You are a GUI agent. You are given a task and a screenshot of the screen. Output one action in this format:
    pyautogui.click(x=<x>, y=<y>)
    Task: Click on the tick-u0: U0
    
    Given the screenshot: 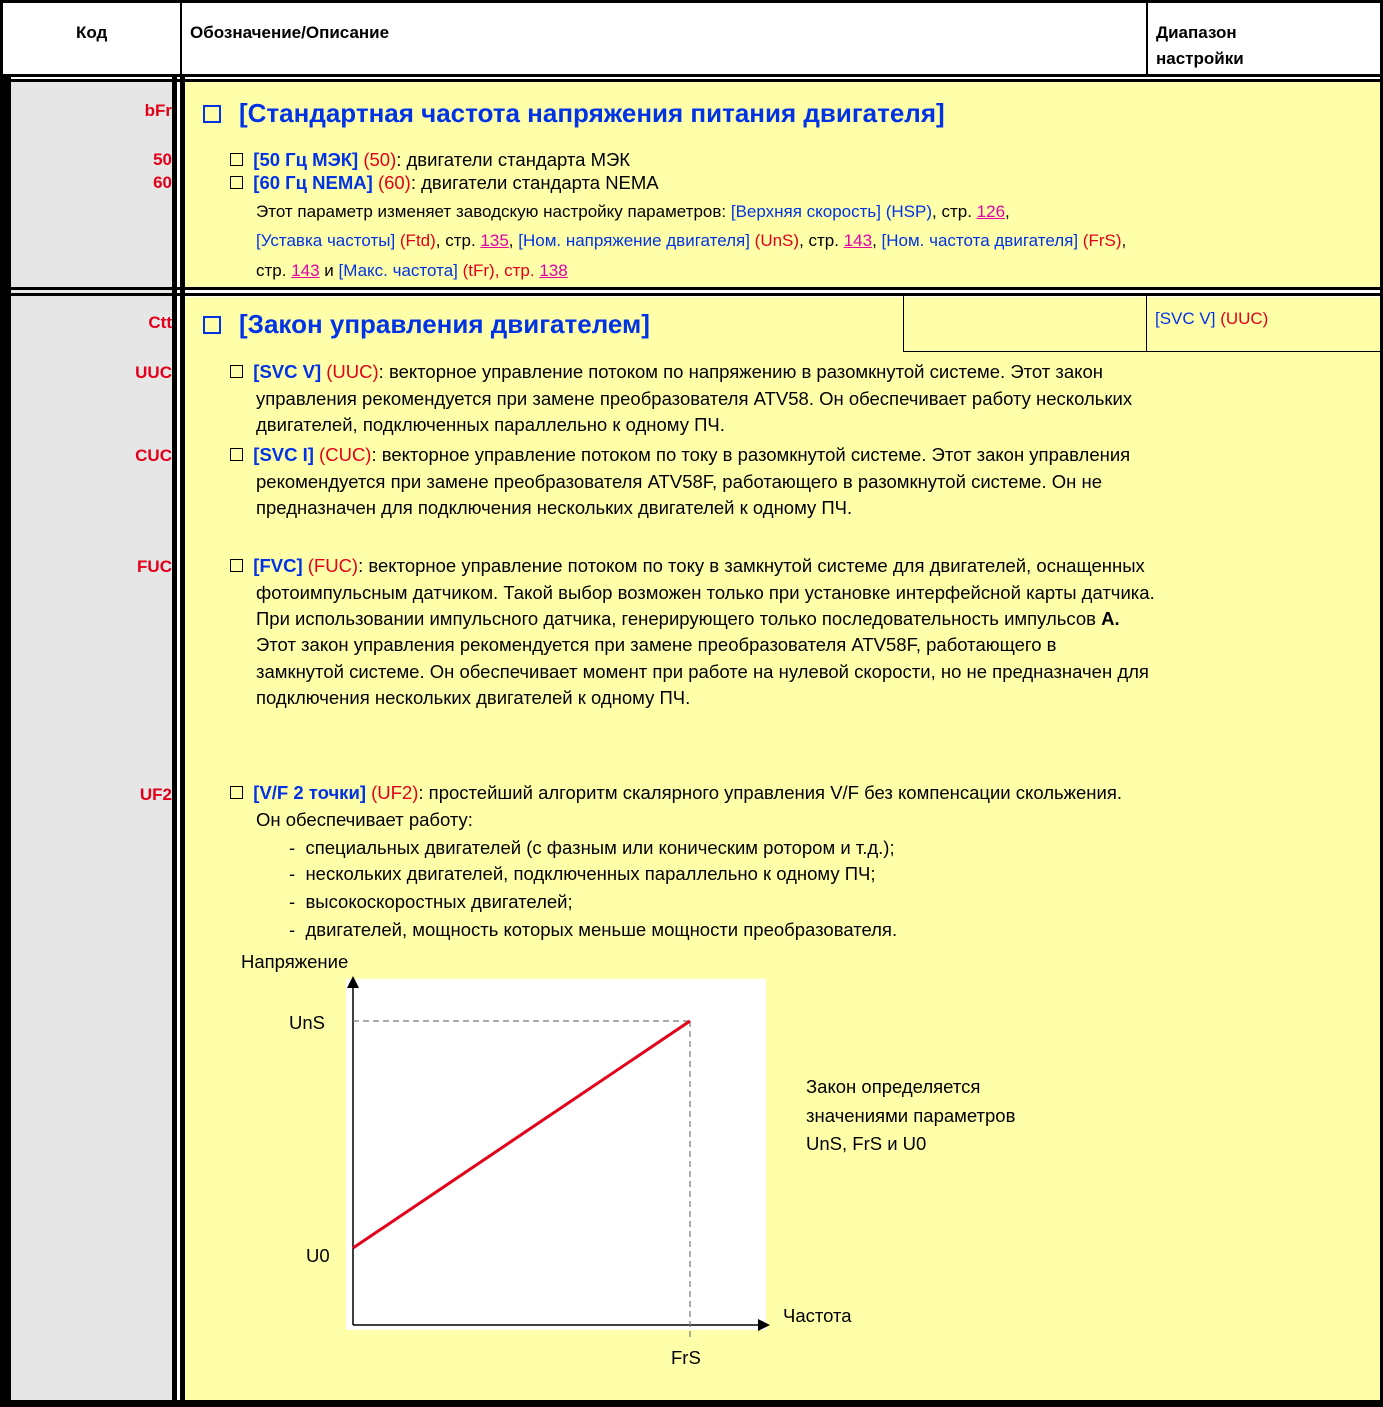 What is the action you would take?
    pyautogui.click(x=318, y=1255)
    